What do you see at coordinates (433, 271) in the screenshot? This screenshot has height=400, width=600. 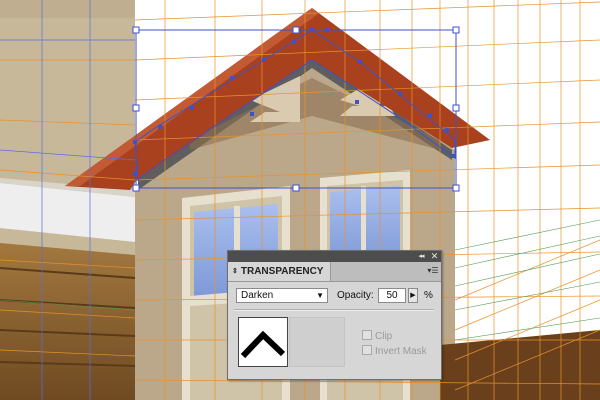 I see `panel-menu-icon: ▾☰` at bounding box center [433, 271].